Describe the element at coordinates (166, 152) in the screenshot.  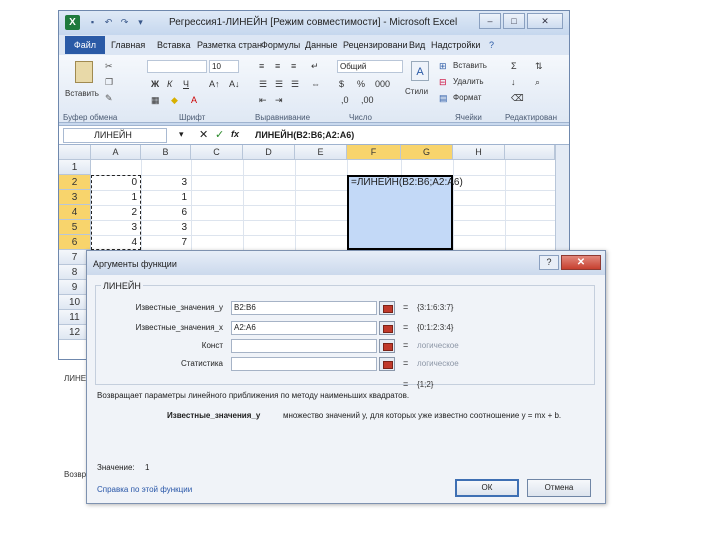
I see `column-header-b: B` at that location.